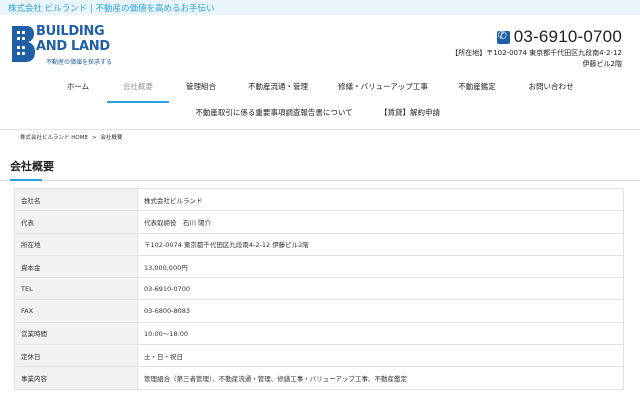 This screenshot has width=640, height=400. What do you see at coordinates (602, 64) in the screenshot?
I see `address-line2: 伊藤ビル2階` at bounding box center [602, 64].